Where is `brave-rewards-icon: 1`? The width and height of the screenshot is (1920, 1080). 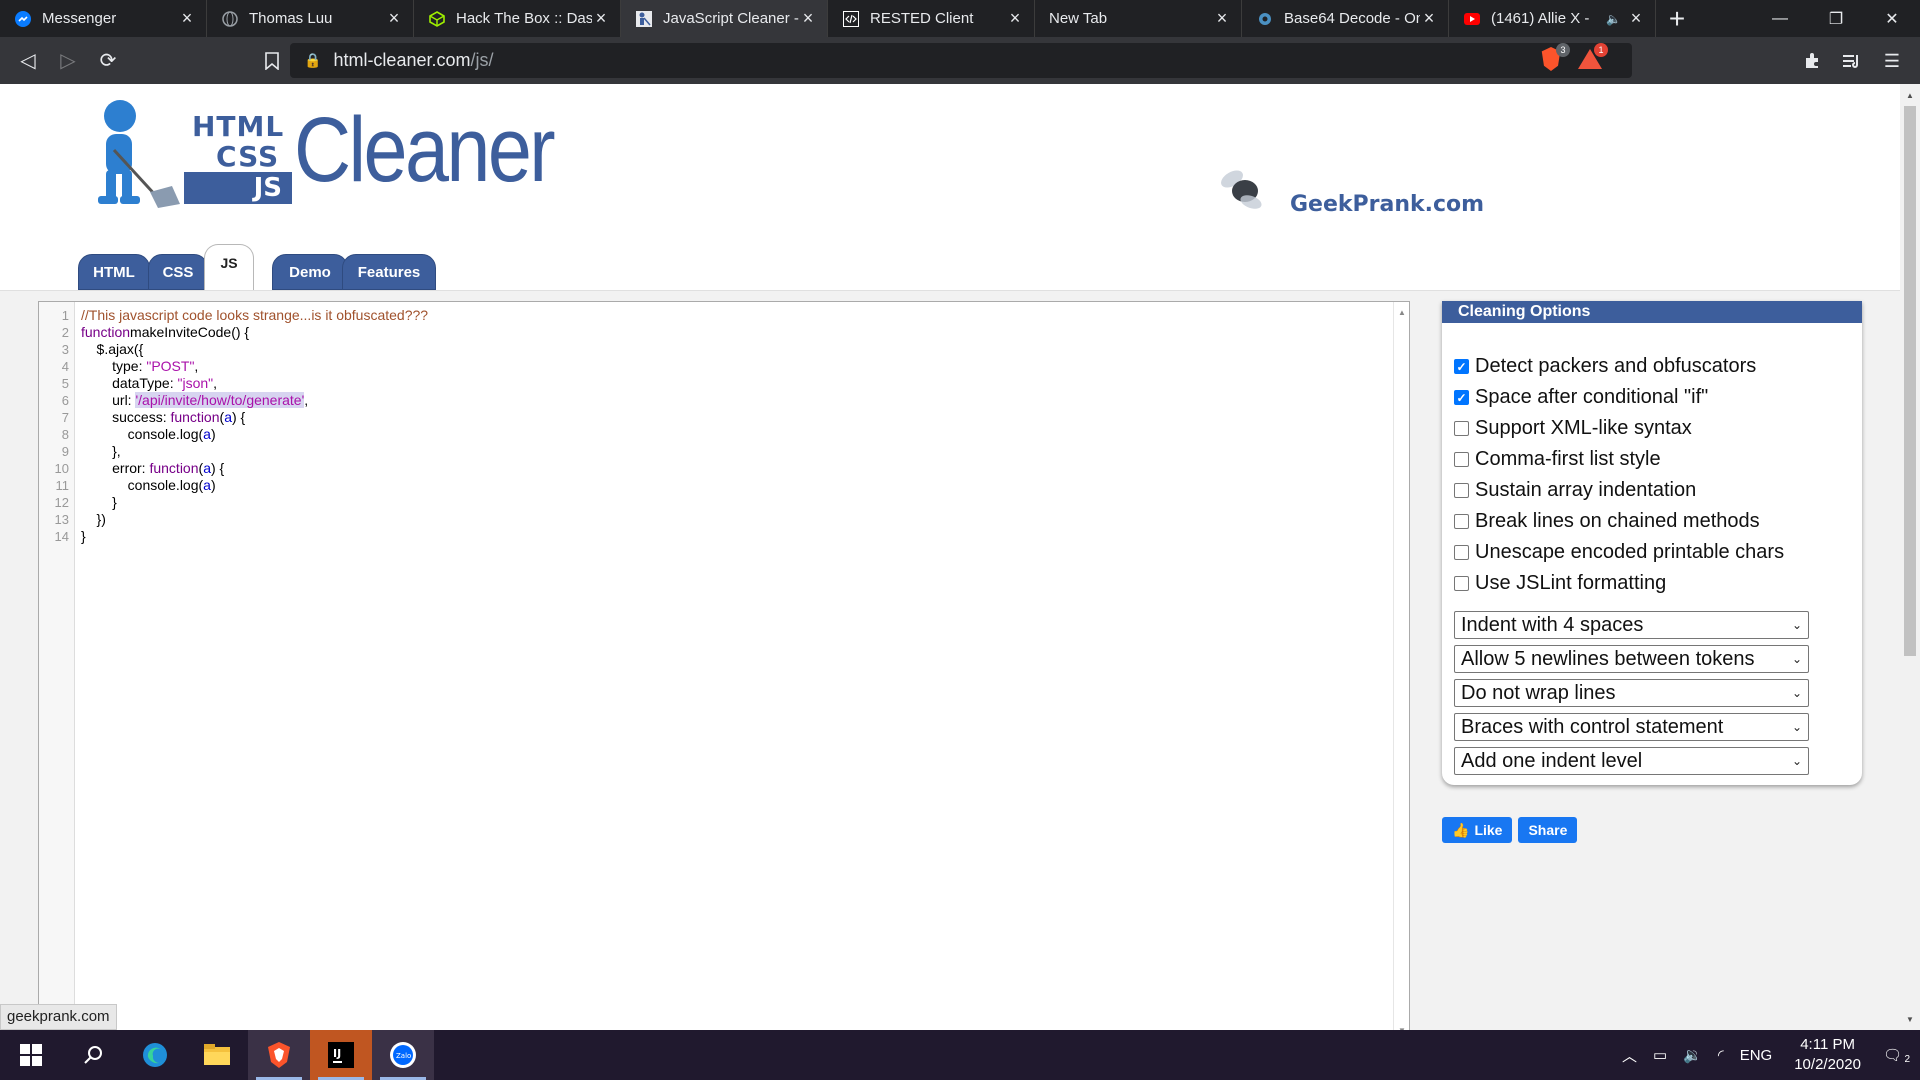
brave-rewards-icon: 1 is located at coordinates (1593, 57).